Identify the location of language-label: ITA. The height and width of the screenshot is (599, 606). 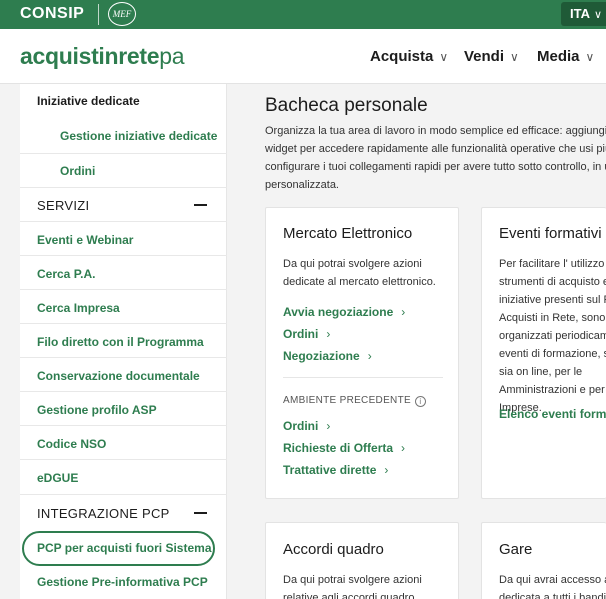
(580, 13).